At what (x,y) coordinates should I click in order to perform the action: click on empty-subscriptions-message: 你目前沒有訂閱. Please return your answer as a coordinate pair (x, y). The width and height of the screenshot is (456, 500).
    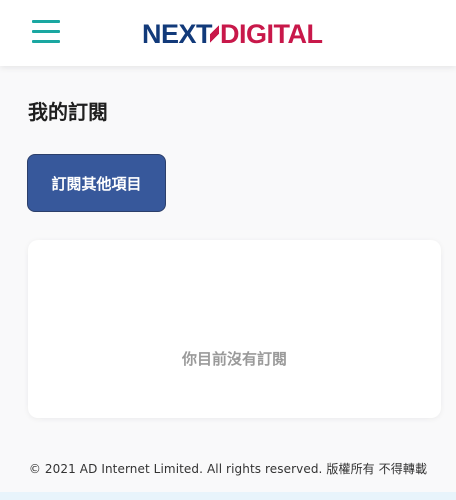
    Looking at the image, I should click on (234, 359).